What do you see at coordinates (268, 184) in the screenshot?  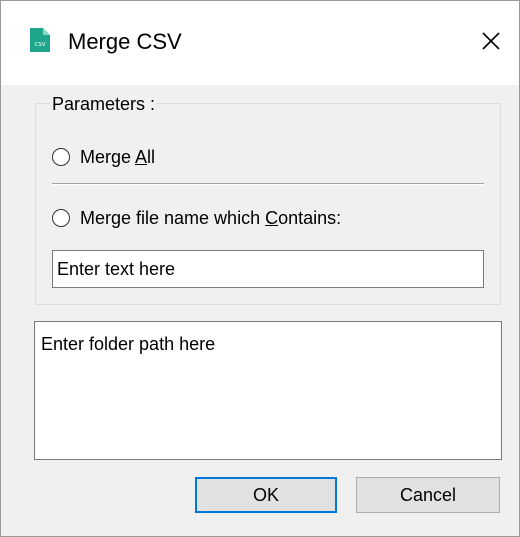 I see `group-separator` at bounding box center [268, 184].